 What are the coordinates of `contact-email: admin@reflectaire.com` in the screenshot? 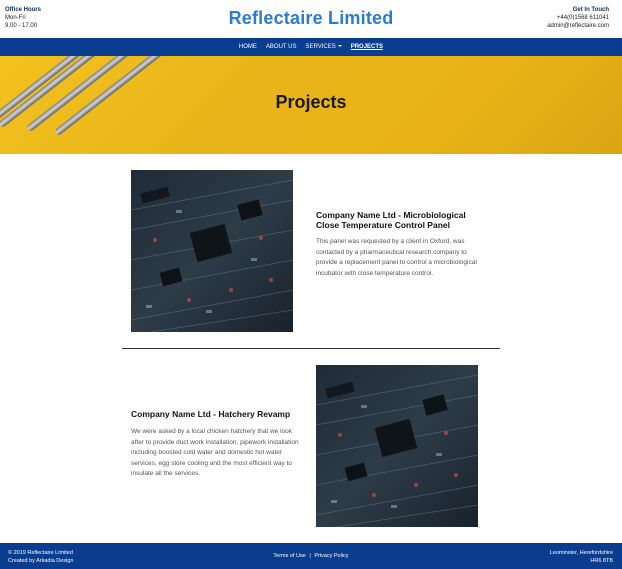 It's located at (578, 26).